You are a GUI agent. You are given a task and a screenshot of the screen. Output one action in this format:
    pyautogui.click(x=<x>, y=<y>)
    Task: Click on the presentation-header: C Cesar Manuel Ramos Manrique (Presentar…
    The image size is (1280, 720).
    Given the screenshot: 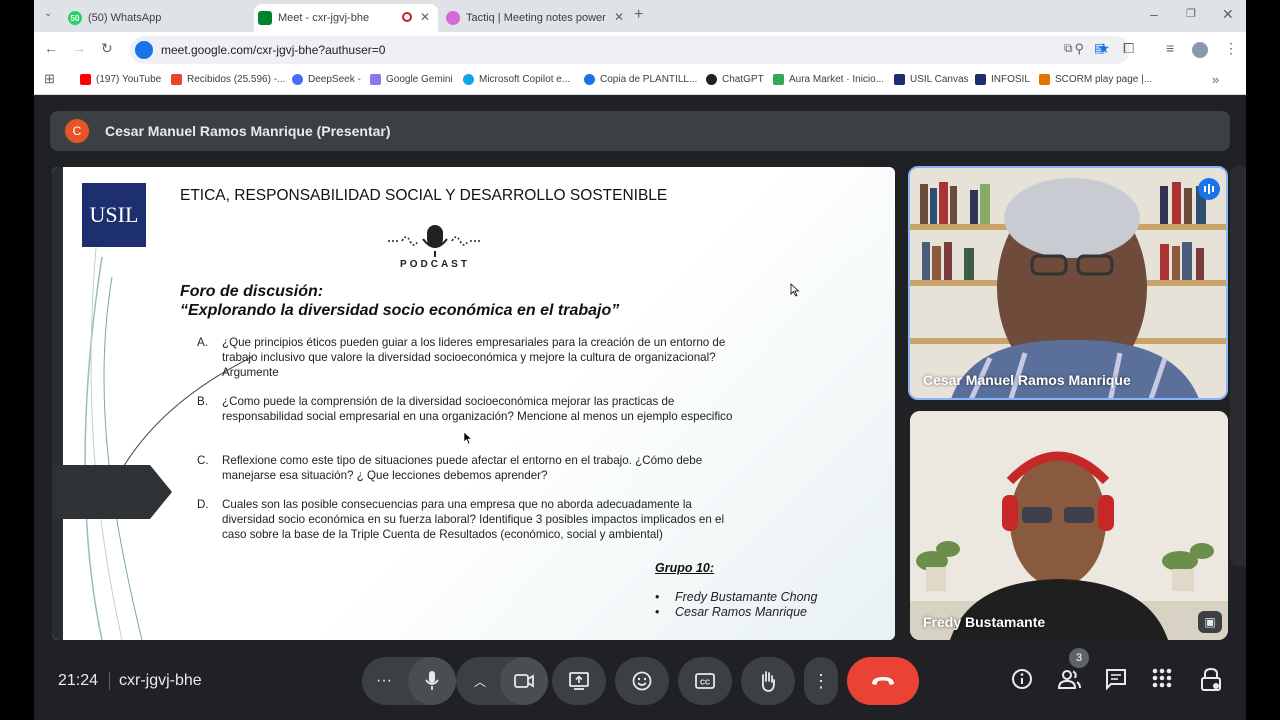 What is the action you would take?
    pyautogui.click(x=640, y=131)
    